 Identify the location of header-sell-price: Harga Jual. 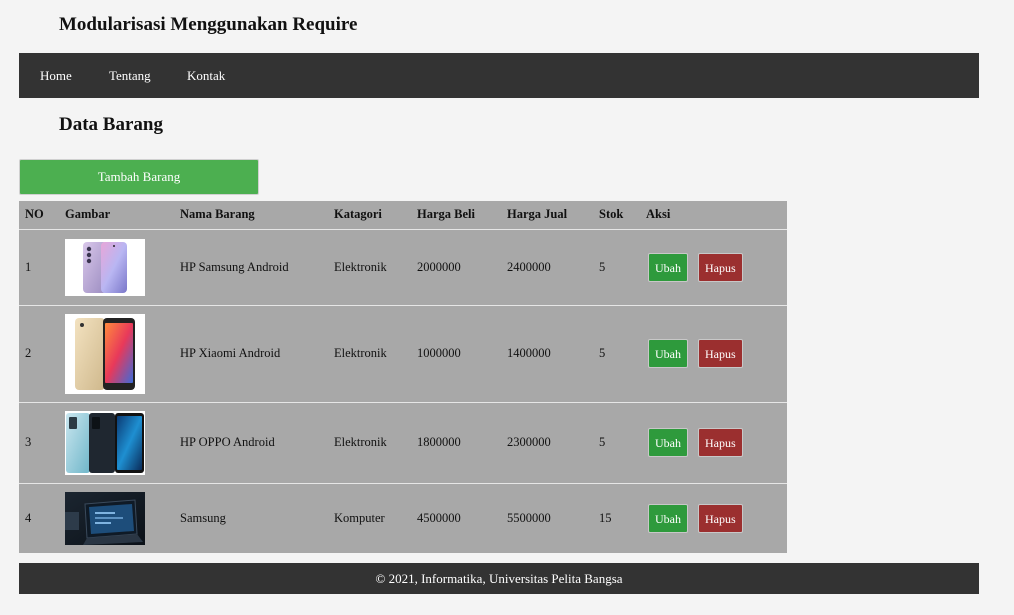
(547, 215).